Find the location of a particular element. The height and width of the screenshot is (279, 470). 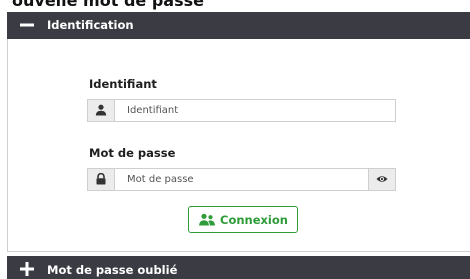

forgot-password-title: Mot de passe oublié is located at coordinates (112, 270).